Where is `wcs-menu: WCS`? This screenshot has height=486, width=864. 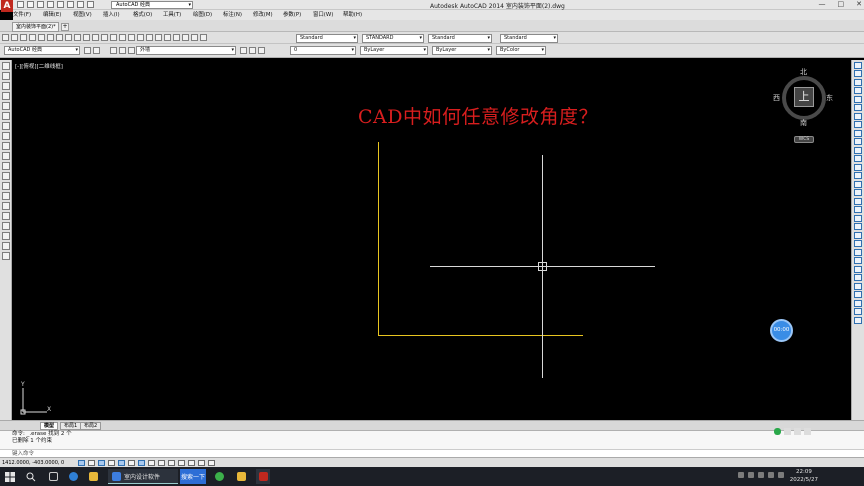 wcs-menu: WCS is located at coordinates (804, 139).